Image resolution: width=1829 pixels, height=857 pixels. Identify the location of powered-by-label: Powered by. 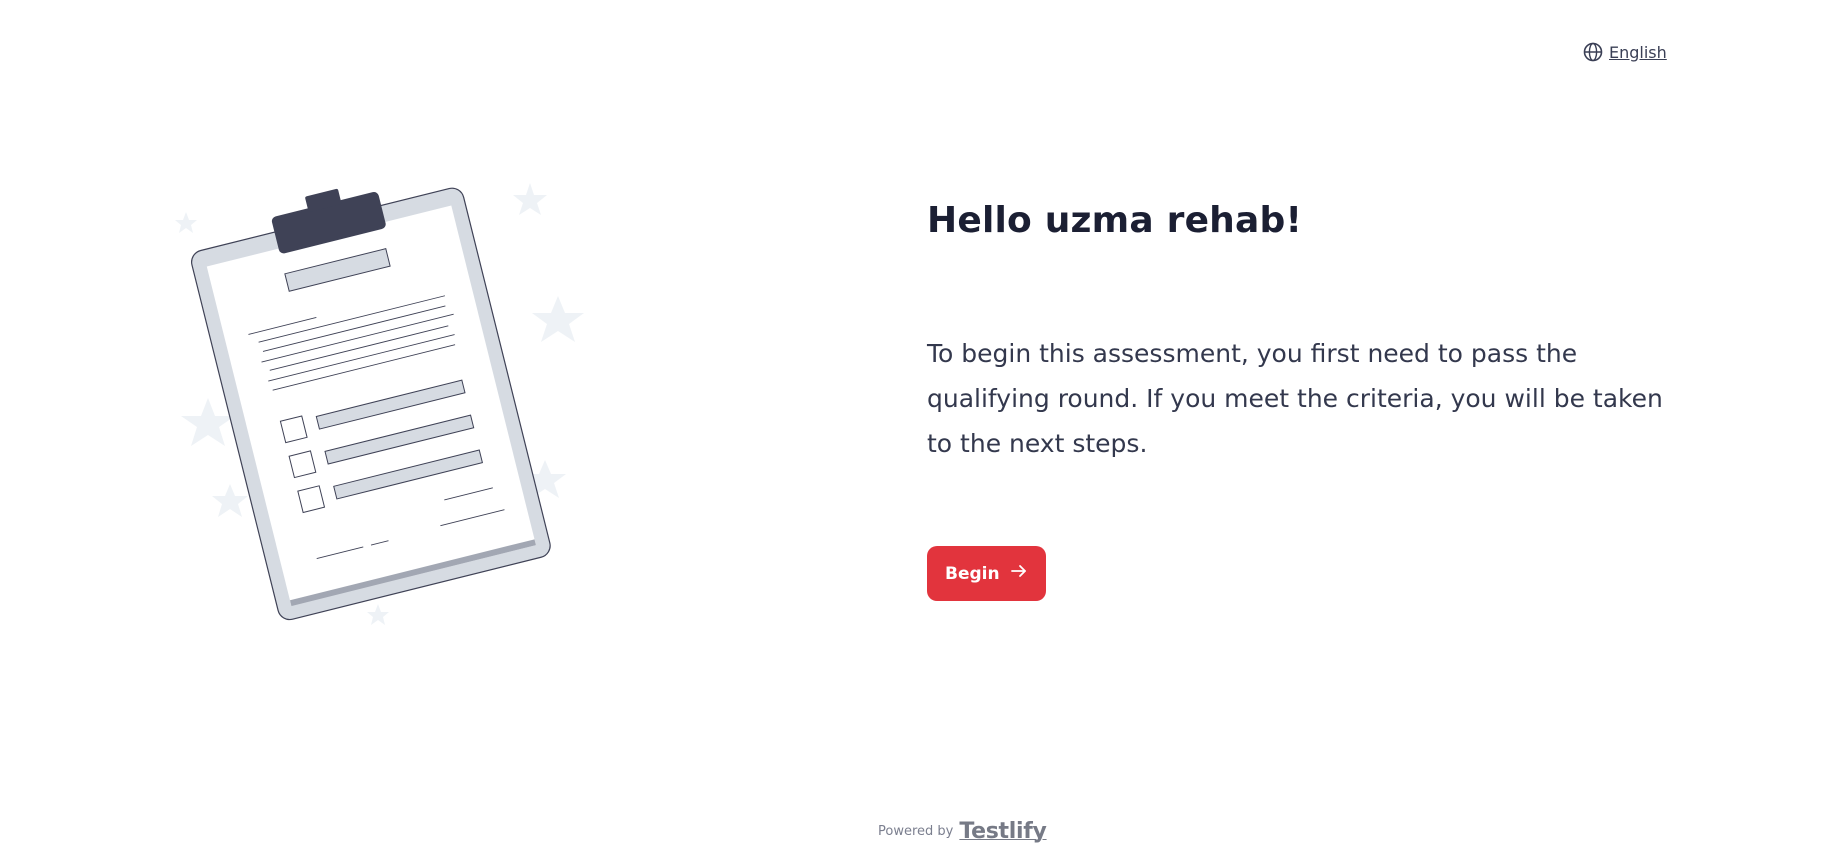
(916, 831).